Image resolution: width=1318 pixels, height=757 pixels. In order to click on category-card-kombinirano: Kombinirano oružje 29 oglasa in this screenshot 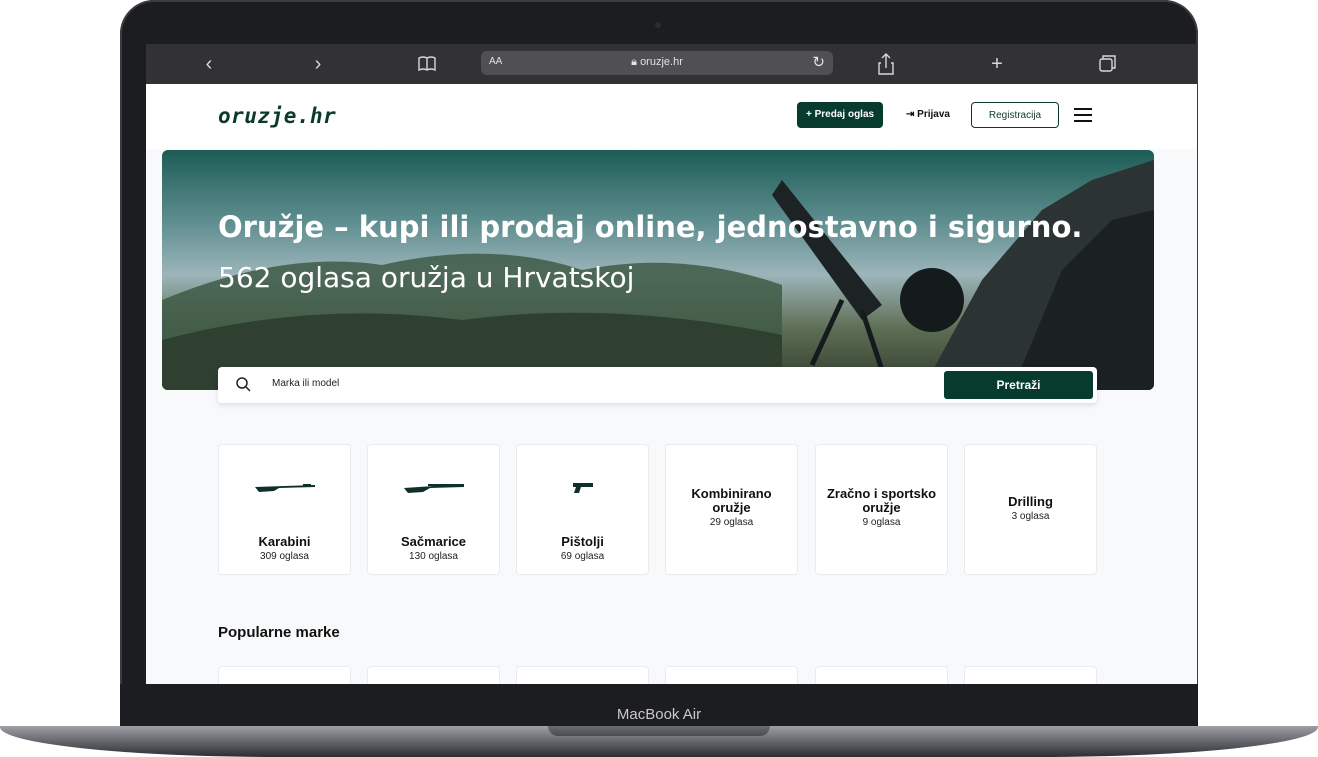, I will do `click(731, 509)`.